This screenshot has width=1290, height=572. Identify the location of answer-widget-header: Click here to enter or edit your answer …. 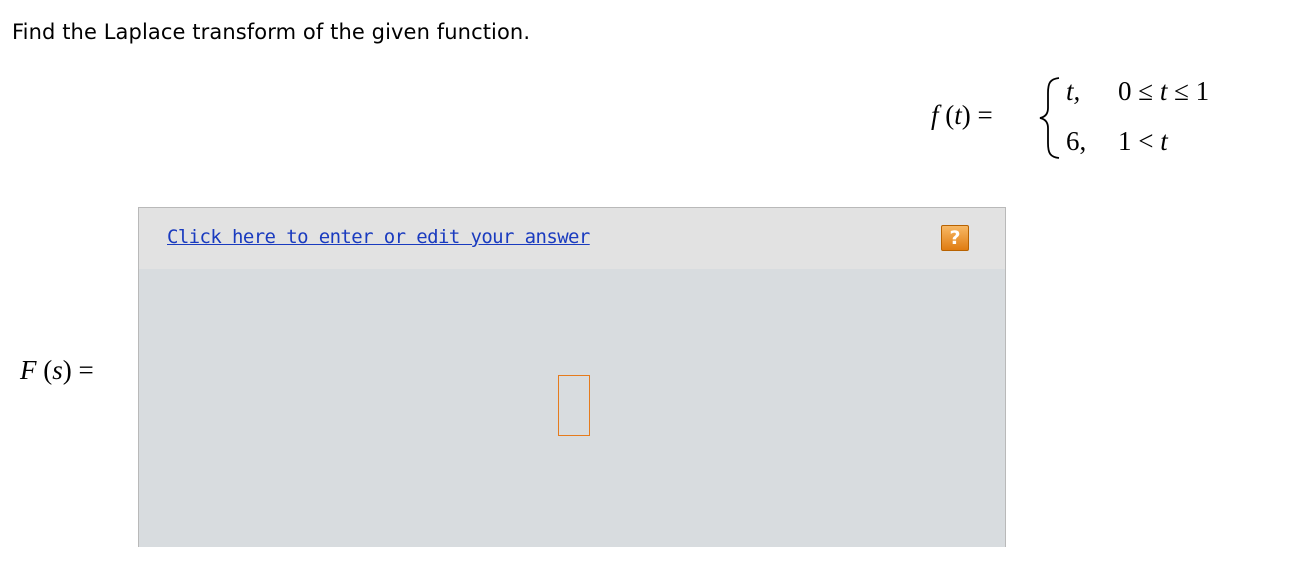
(572, 238).